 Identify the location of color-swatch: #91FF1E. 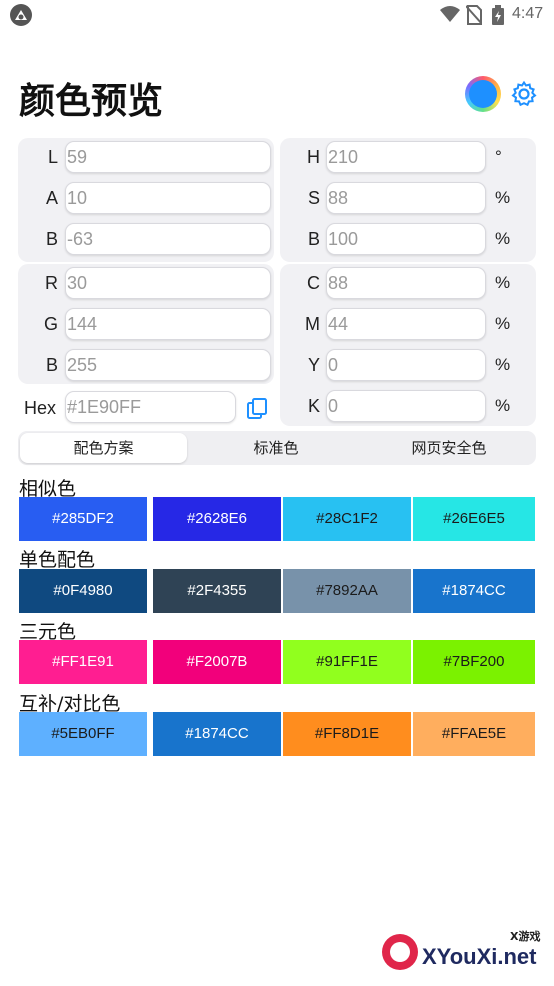
(347, 662).